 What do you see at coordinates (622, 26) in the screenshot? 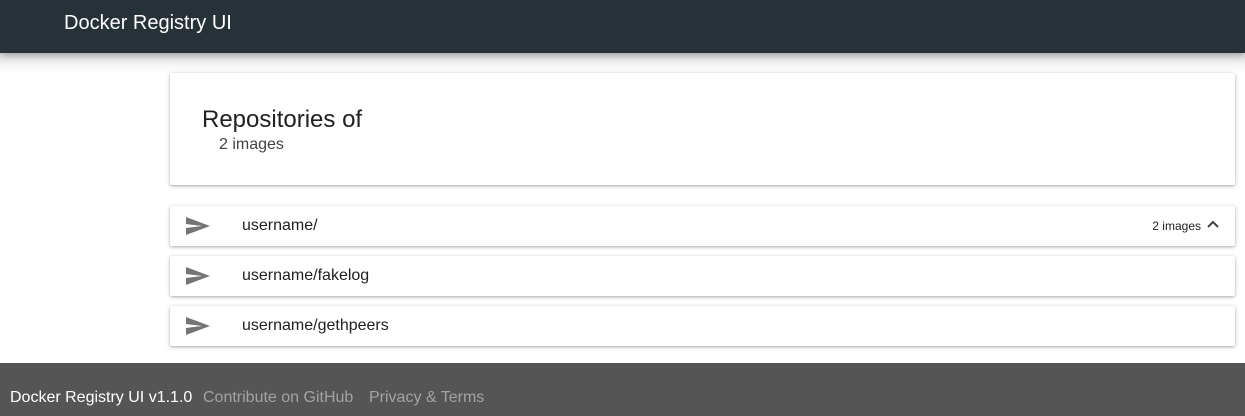
I see `app-header: Docker Registry UI` at bounding box center [622, 26].